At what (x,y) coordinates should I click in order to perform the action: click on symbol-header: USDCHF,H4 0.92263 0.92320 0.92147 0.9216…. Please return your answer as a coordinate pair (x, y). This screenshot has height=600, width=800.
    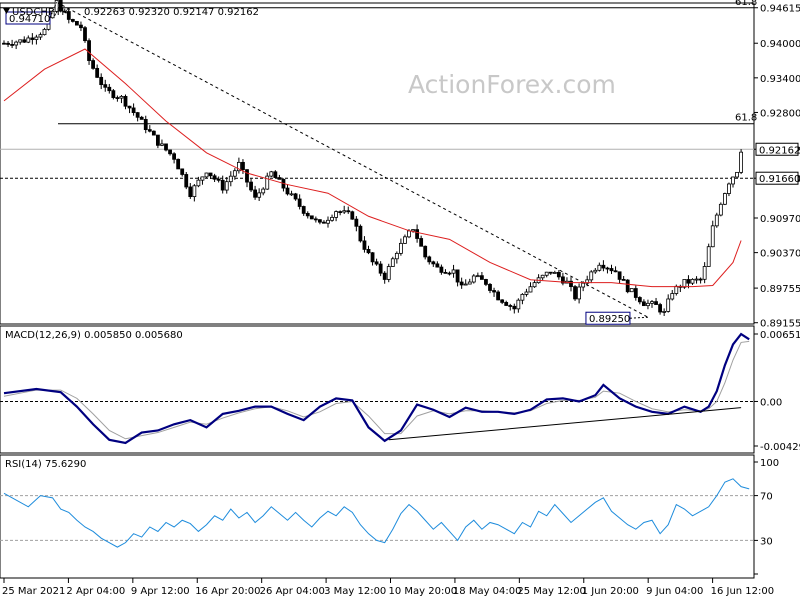
    Looking at the image, I should click on (131, 12).